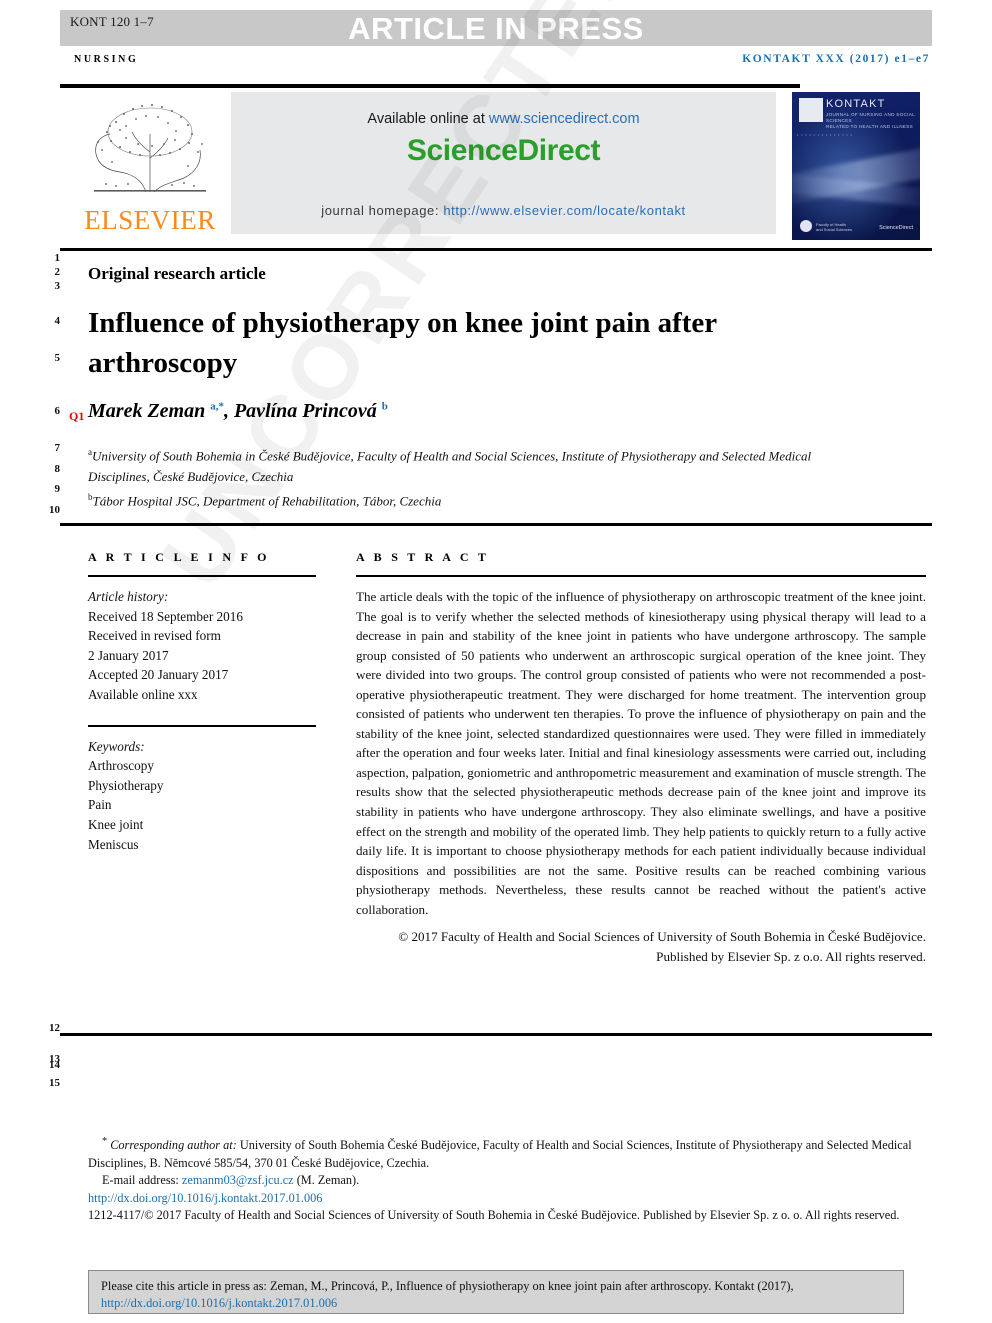 The height and width of the screenshot is (1323, 992). Describe the element at coordinates (806, 226) in the screenshot. I see `cover-publisher-icon` at that location.